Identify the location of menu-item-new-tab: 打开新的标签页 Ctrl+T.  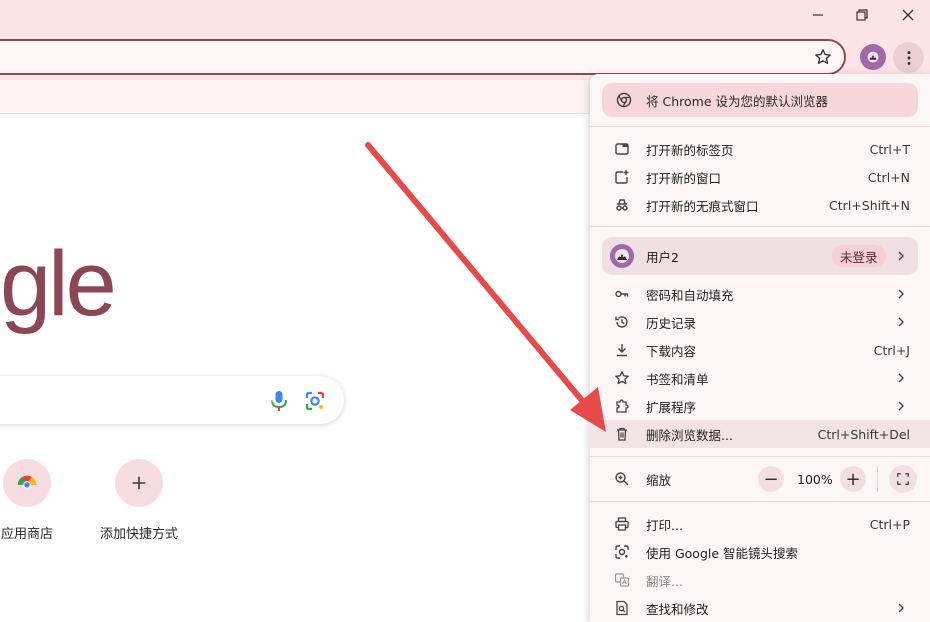
(760, 149).